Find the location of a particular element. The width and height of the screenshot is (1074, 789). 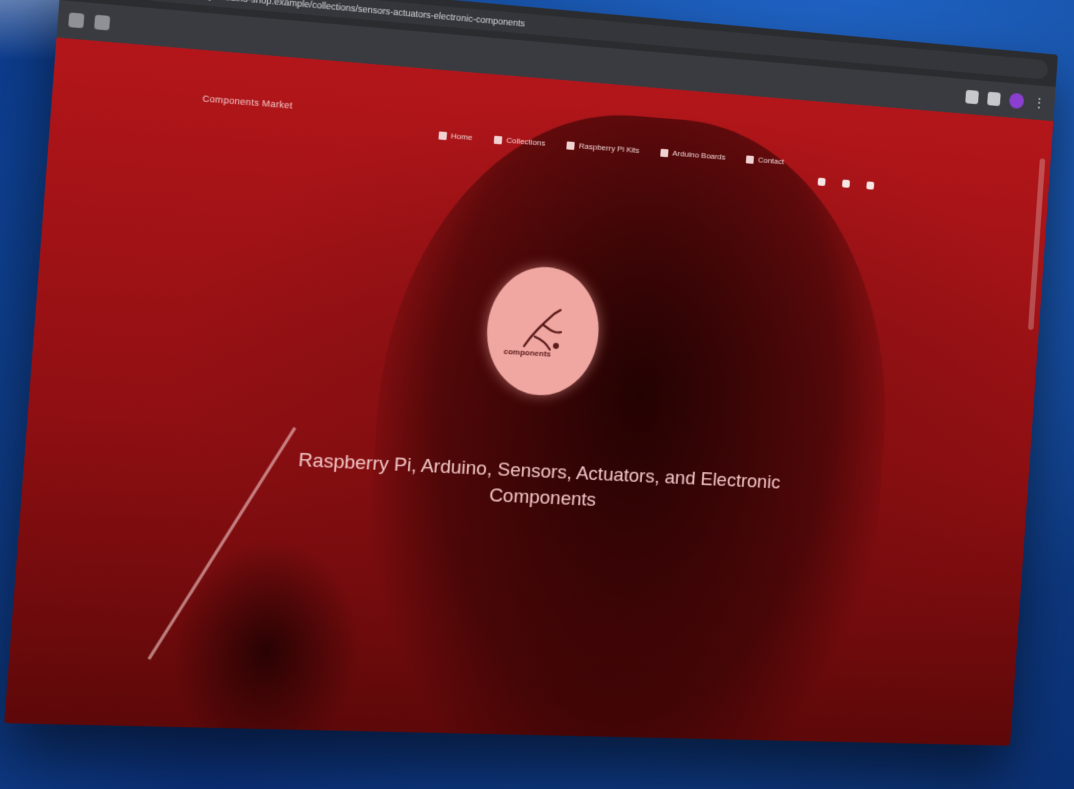

hero-image-hand is located at coordinates (265, 640).